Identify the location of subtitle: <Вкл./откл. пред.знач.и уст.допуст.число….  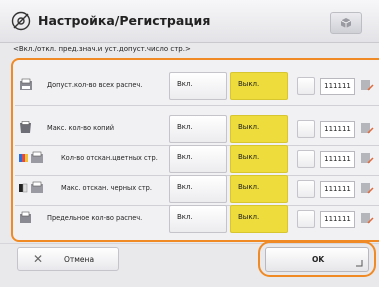
(102, 49).